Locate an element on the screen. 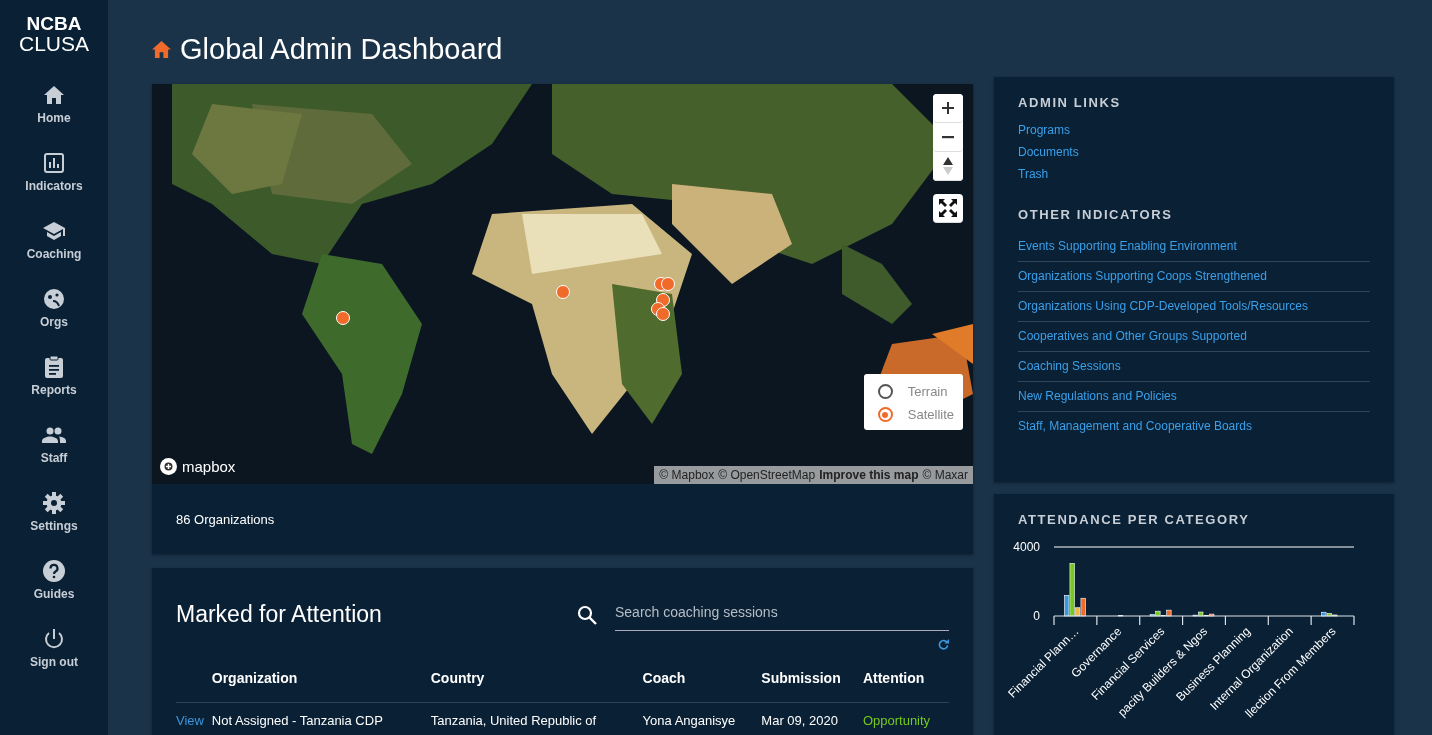  logo-text: CLUSA is located at coordinates (54, 43).